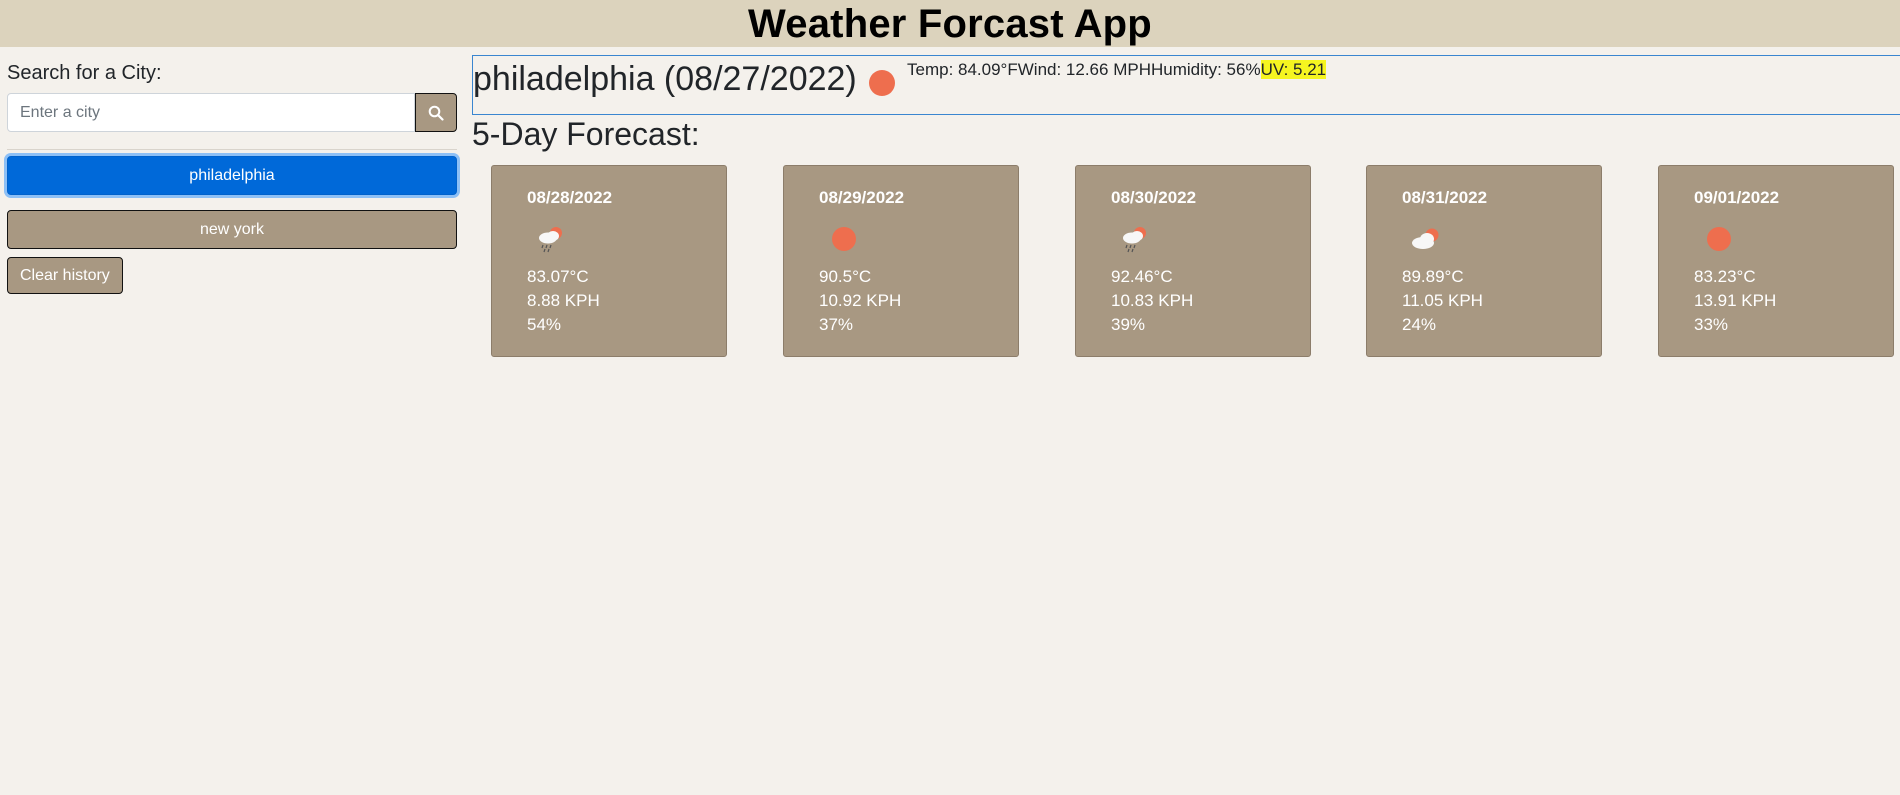 Image resolution: width=1900 pixels, height=795 pixels. I want to click on current-temp: Temp: 84.09°F, so click(962, 69).